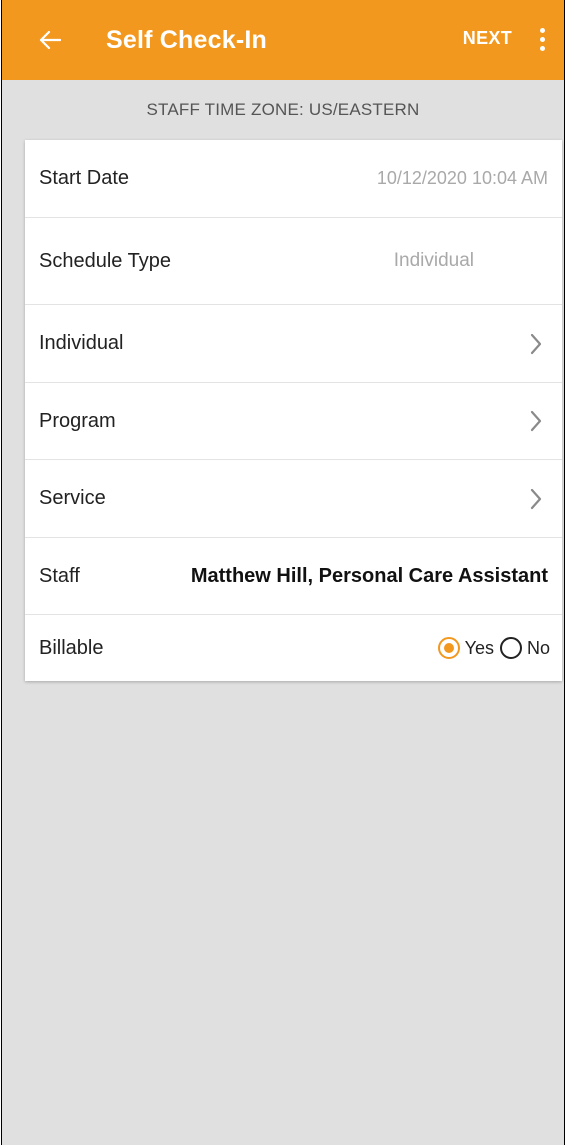 The image size is (566, 1145). What do you see at coordinates (369, 575) in the screenshot?
I see `staff-value: Matthew Hill, Personal Care Assistant` at bounding box center [369, 575].